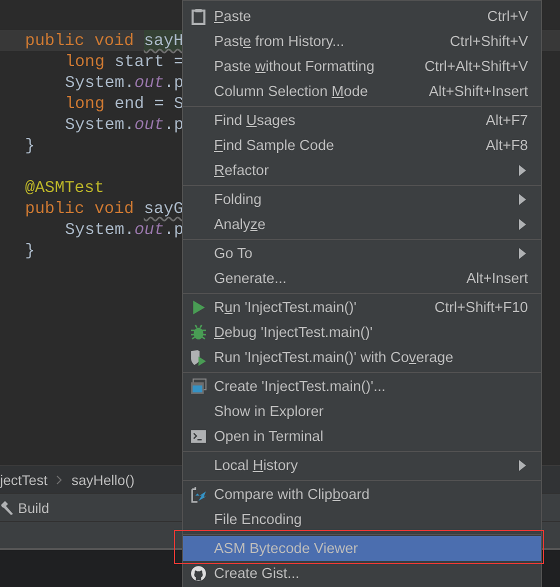 This screenshot has height=587, width=560. Describe the element at coordinates (507, 120) in the screenshot. I see `shortcut-label: Alt+F7` at that location.